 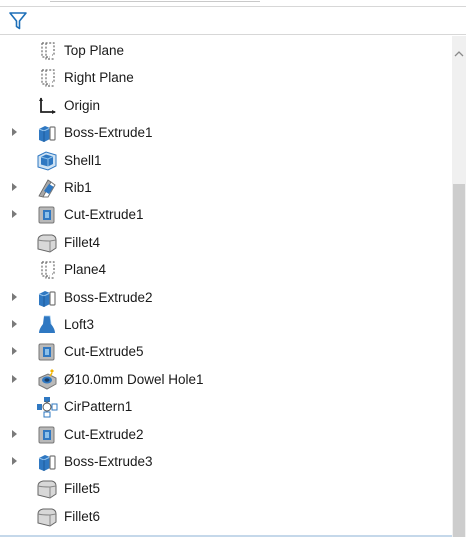 What do you see at coordinates (108, 461) in the screenshot?
I see `tree-item-label: Boss-Extrude3` at bounding box center [108, 461].